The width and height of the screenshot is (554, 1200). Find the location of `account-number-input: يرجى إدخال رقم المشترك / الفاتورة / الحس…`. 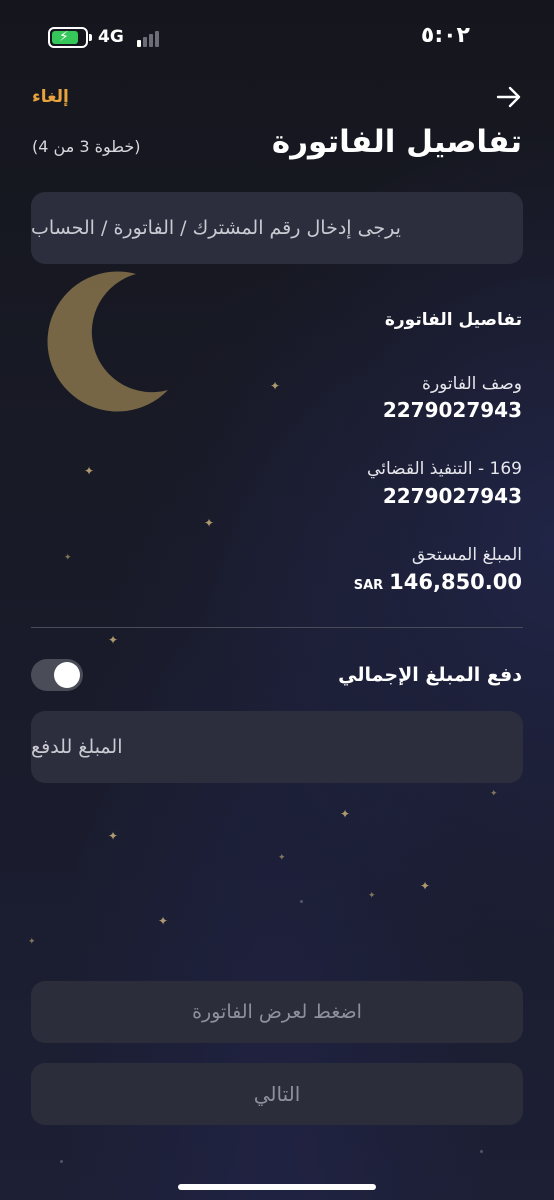

account-number-input: يرجى إدخال رقم المشترك / الفاتورة / الحس… is located at coordinates (277, 228).